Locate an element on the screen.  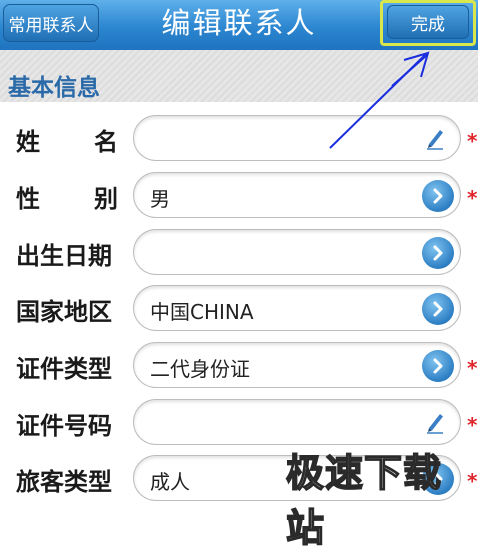
field-label-passenger-type: 旅客类型 is located at coordinates (64, 481).